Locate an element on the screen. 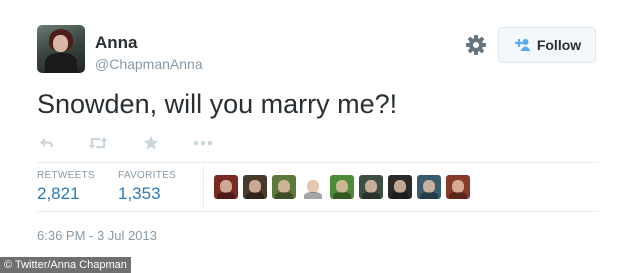 Image resolution: width=634 pixels, height=273 pixels. follow-button: Follow is located at coordinates (547, 45).